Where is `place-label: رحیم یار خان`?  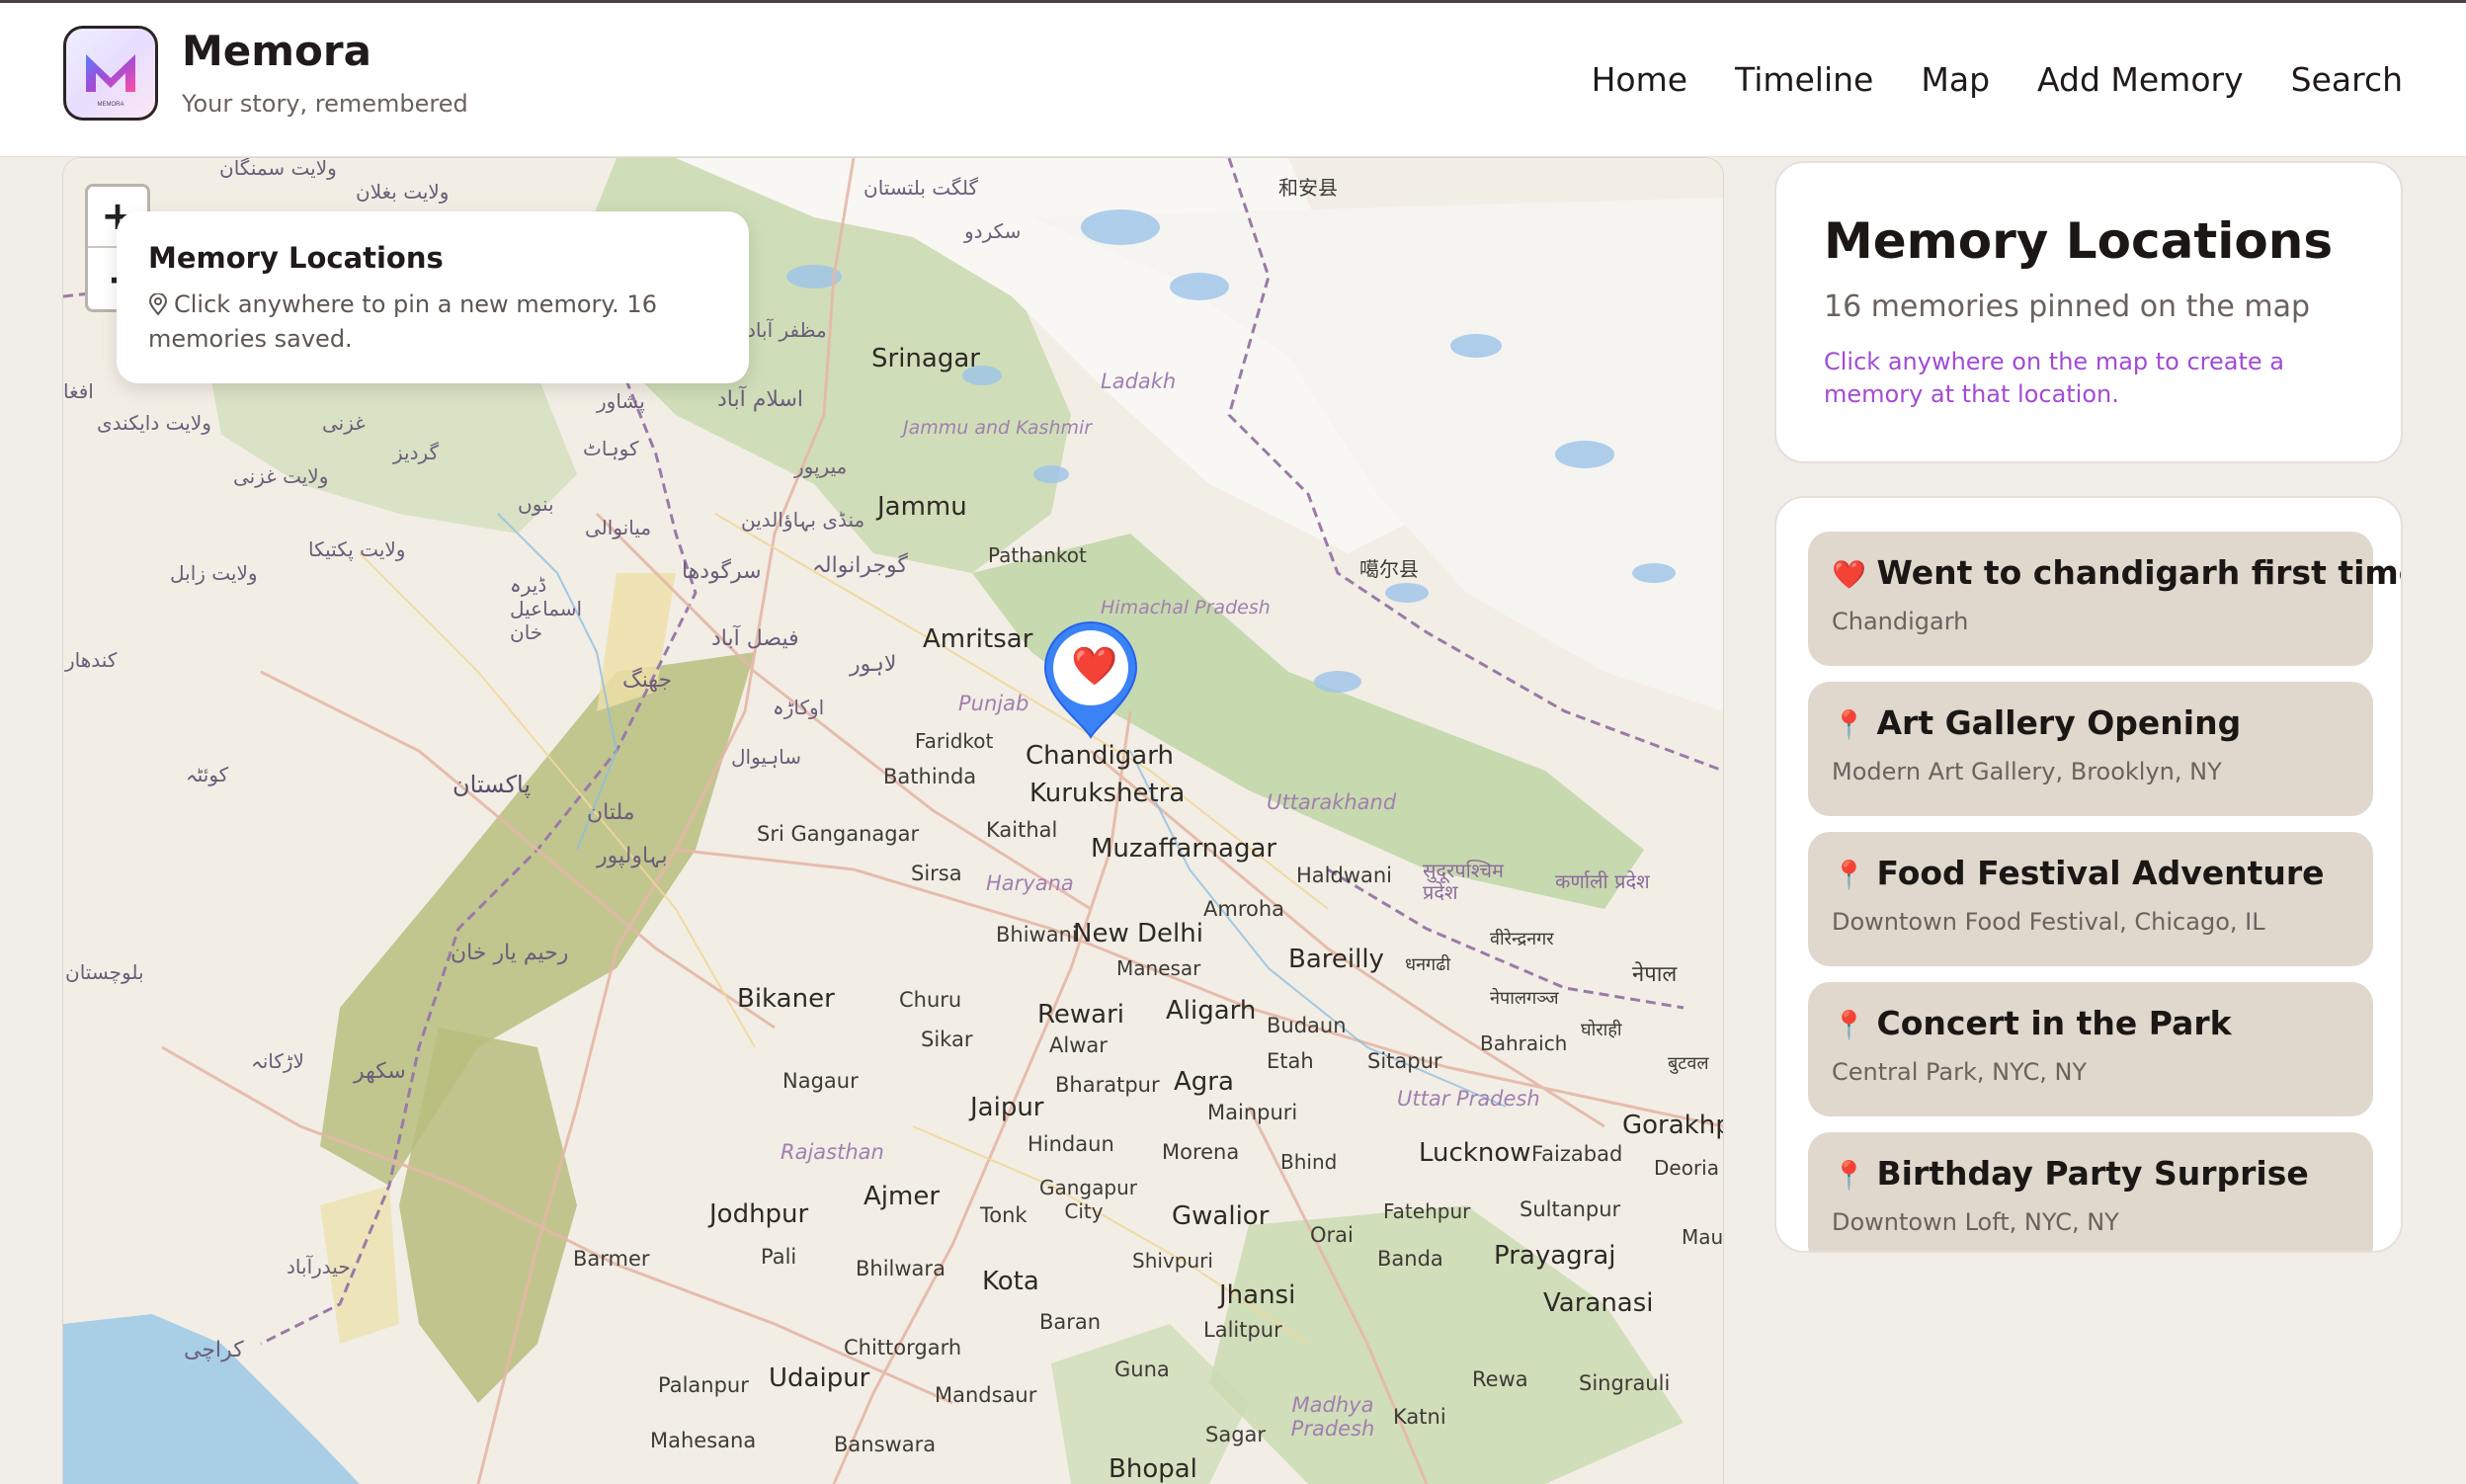
place-label: رحیم یار خان is located at coordinates (510, 953).